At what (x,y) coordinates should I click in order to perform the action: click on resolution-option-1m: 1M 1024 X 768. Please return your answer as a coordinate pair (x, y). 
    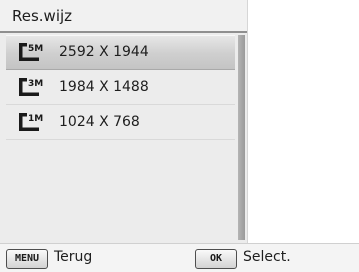
    Looking at the image, I should click on (120, 122).